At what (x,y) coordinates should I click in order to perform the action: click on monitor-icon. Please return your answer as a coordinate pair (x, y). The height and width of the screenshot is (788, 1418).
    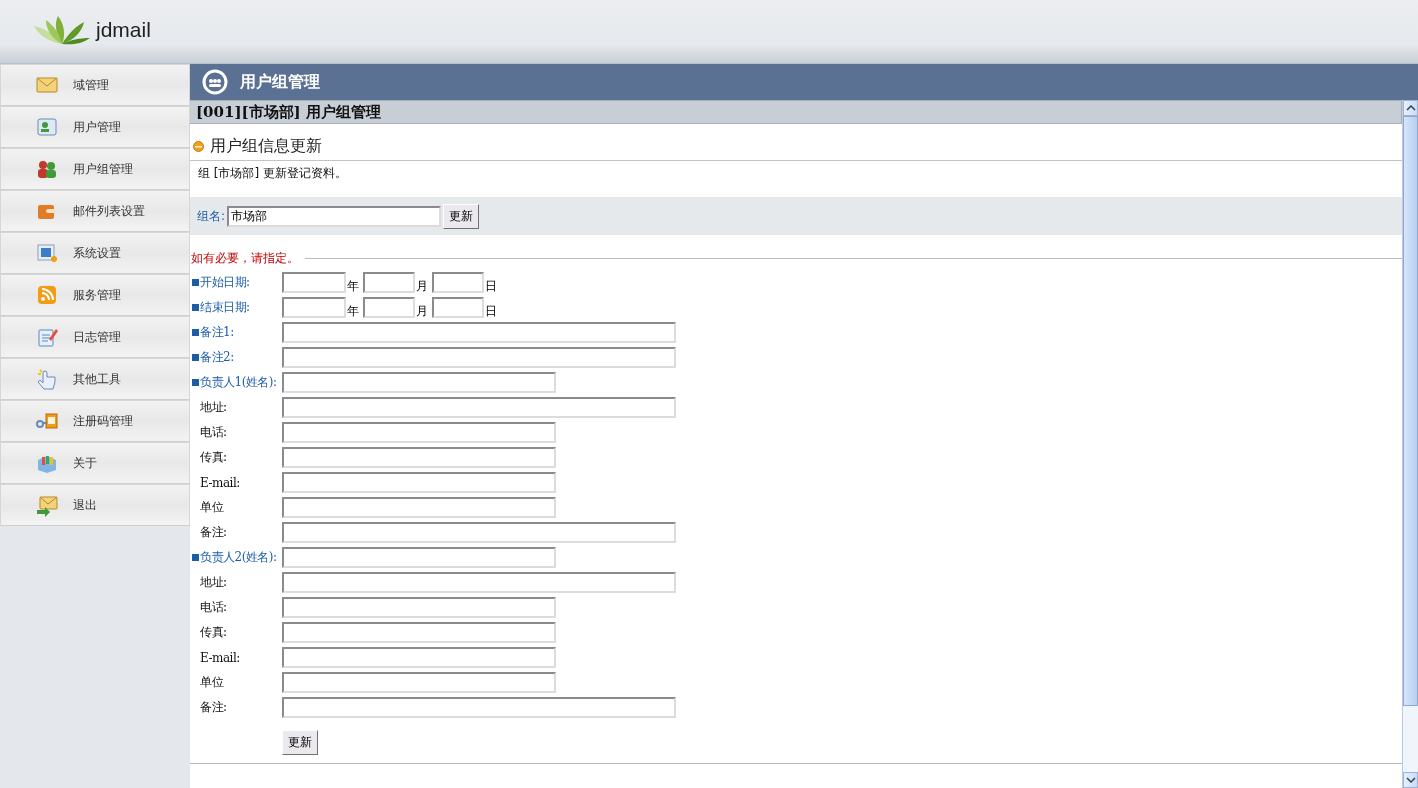
    Looking at the image, I should click on (47, 253).